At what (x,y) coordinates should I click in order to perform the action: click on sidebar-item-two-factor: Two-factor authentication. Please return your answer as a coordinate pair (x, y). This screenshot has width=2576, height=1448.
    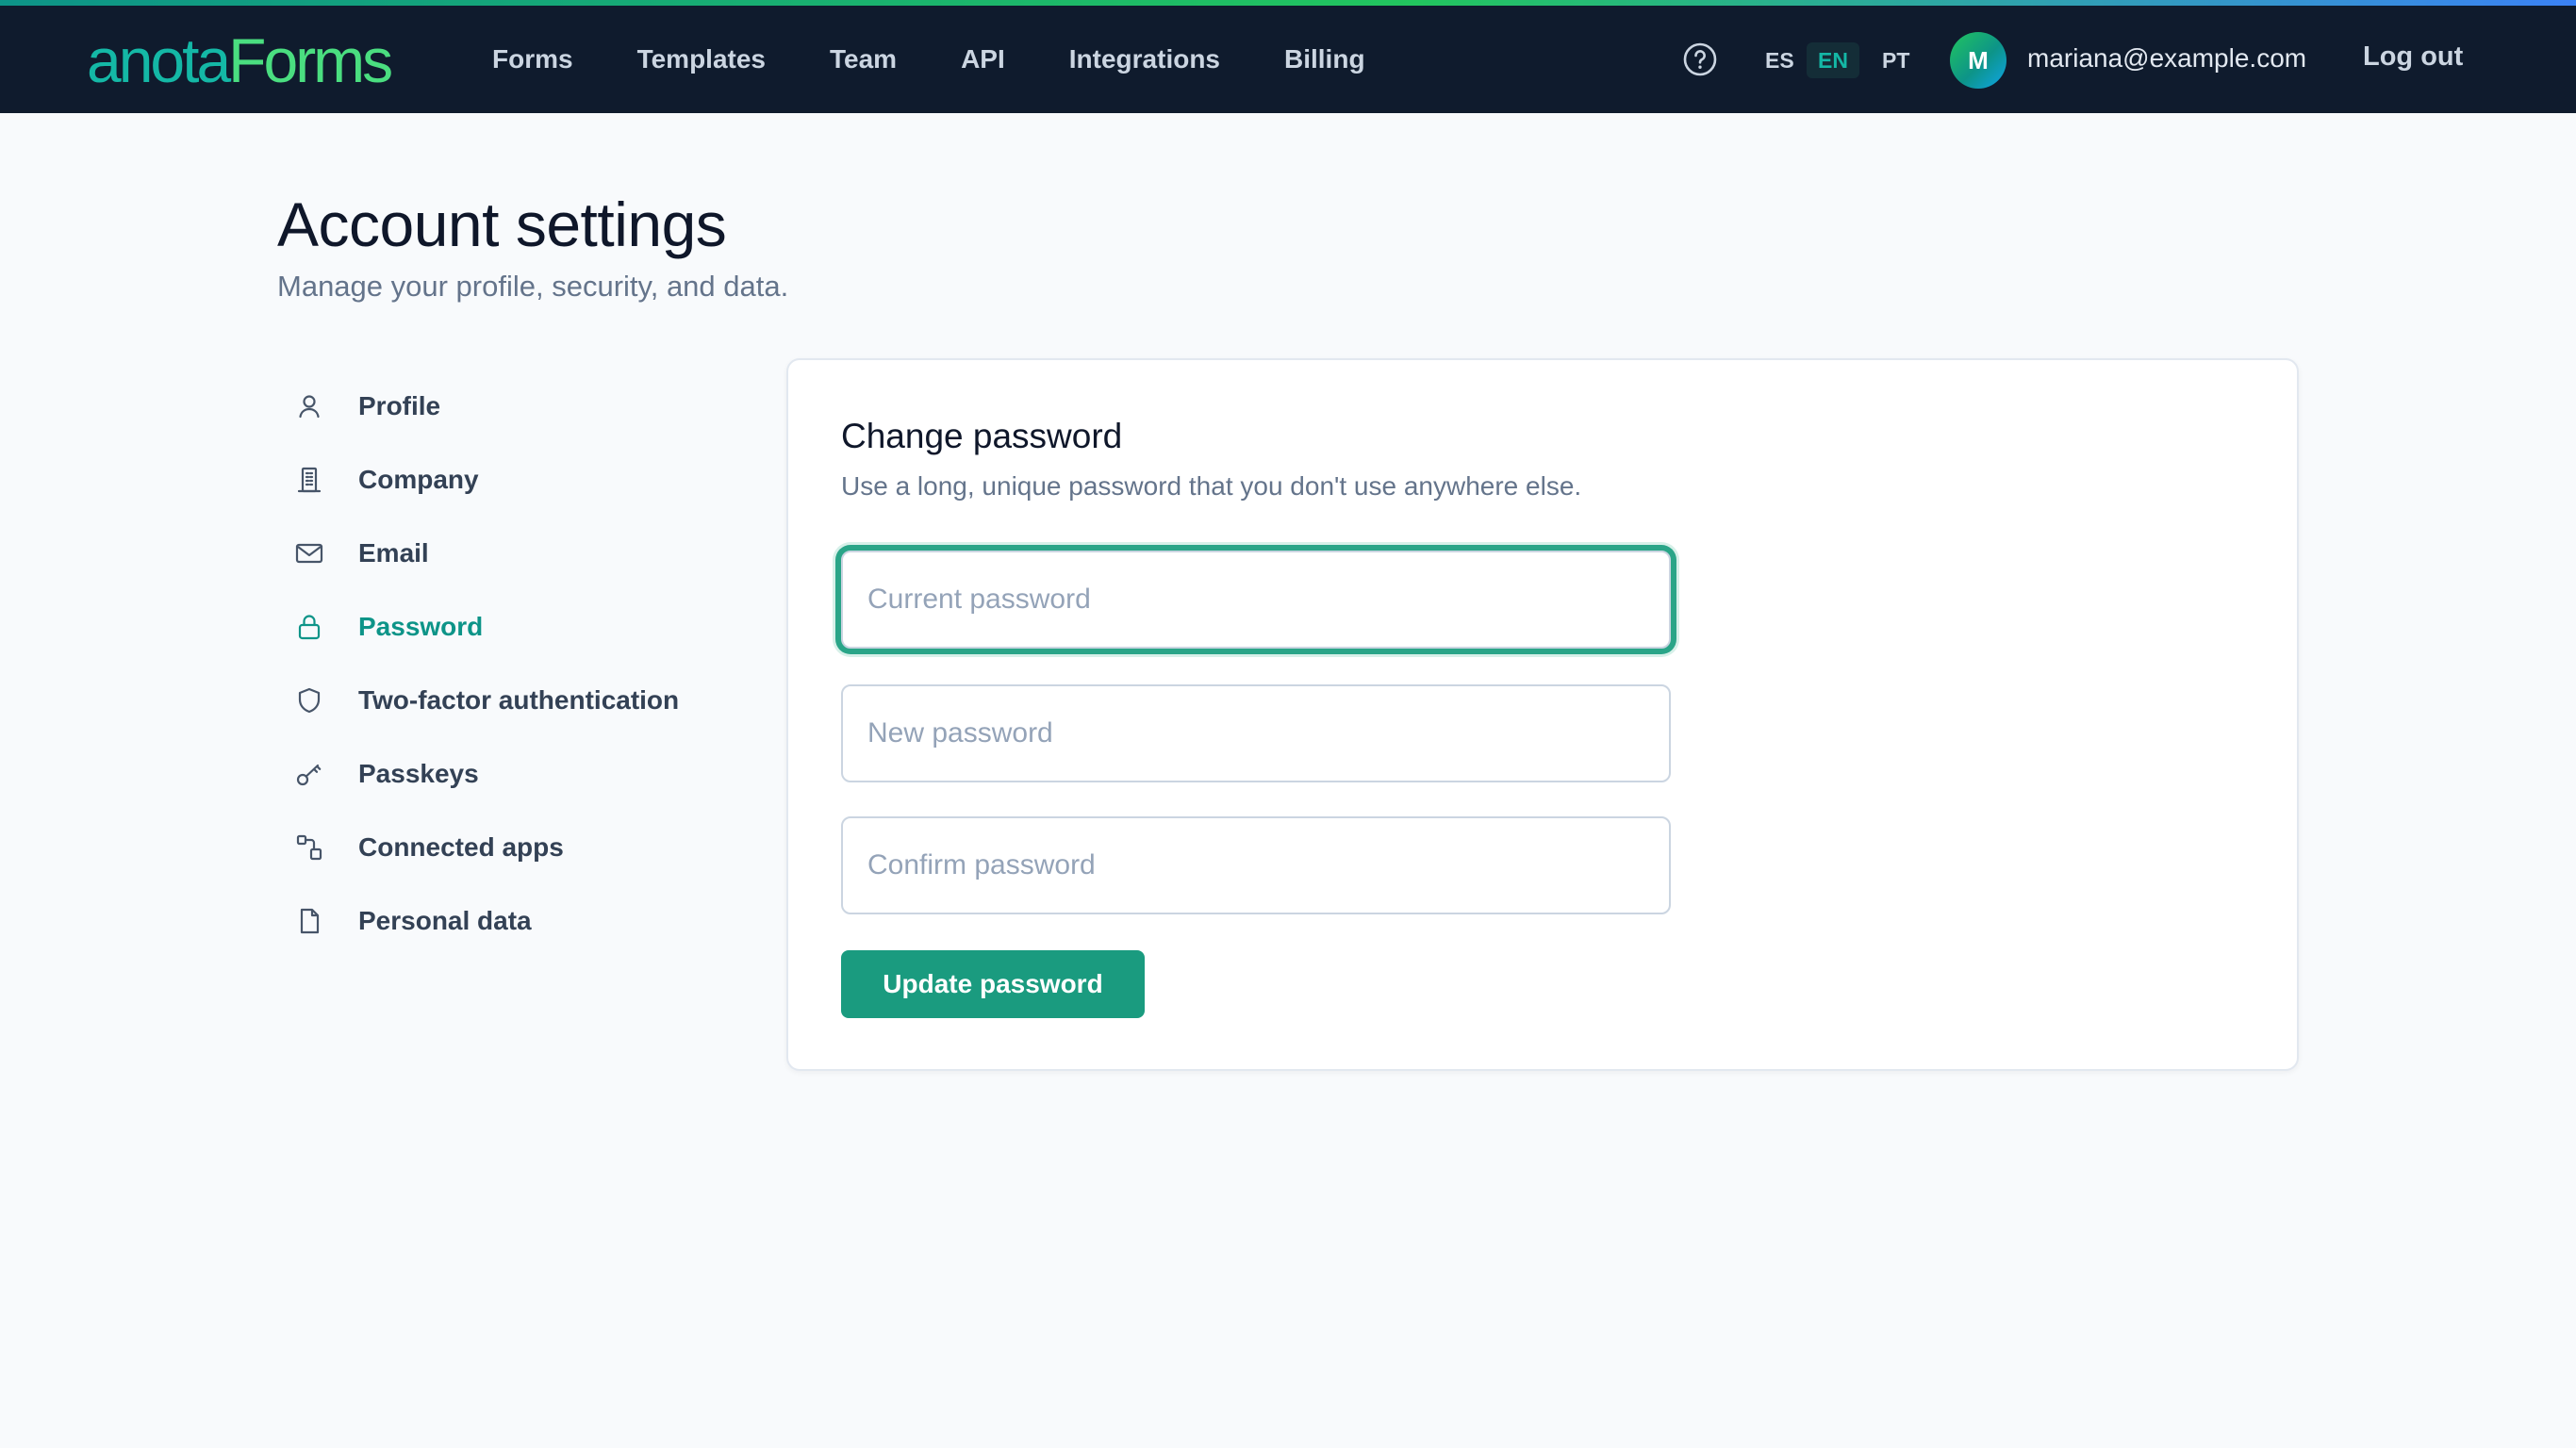
    Looking at the image, I should click on (520, 700).